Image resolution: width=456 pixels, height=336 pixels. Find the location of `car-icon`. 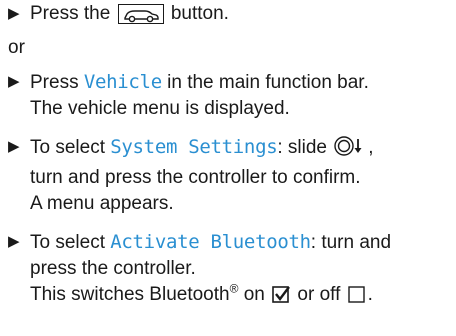

car-icon is located at coordinates (141, 16).